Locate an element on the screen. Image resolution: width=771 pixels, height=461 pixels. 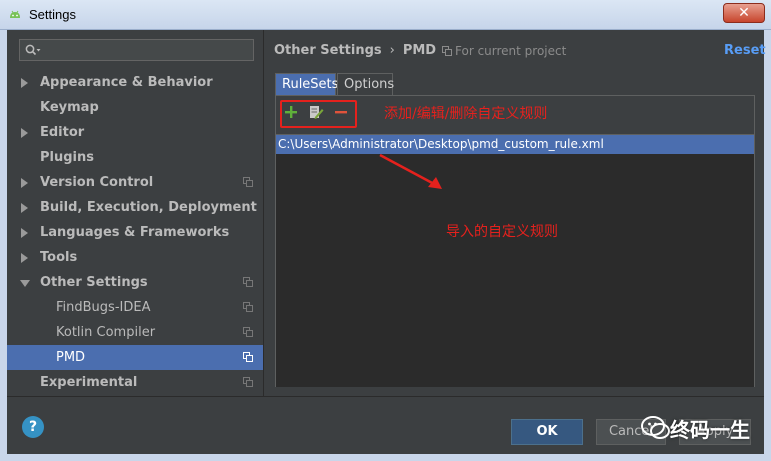
sidebar-item-label: Appearance & Behavior is located at coordinates (126, 82).